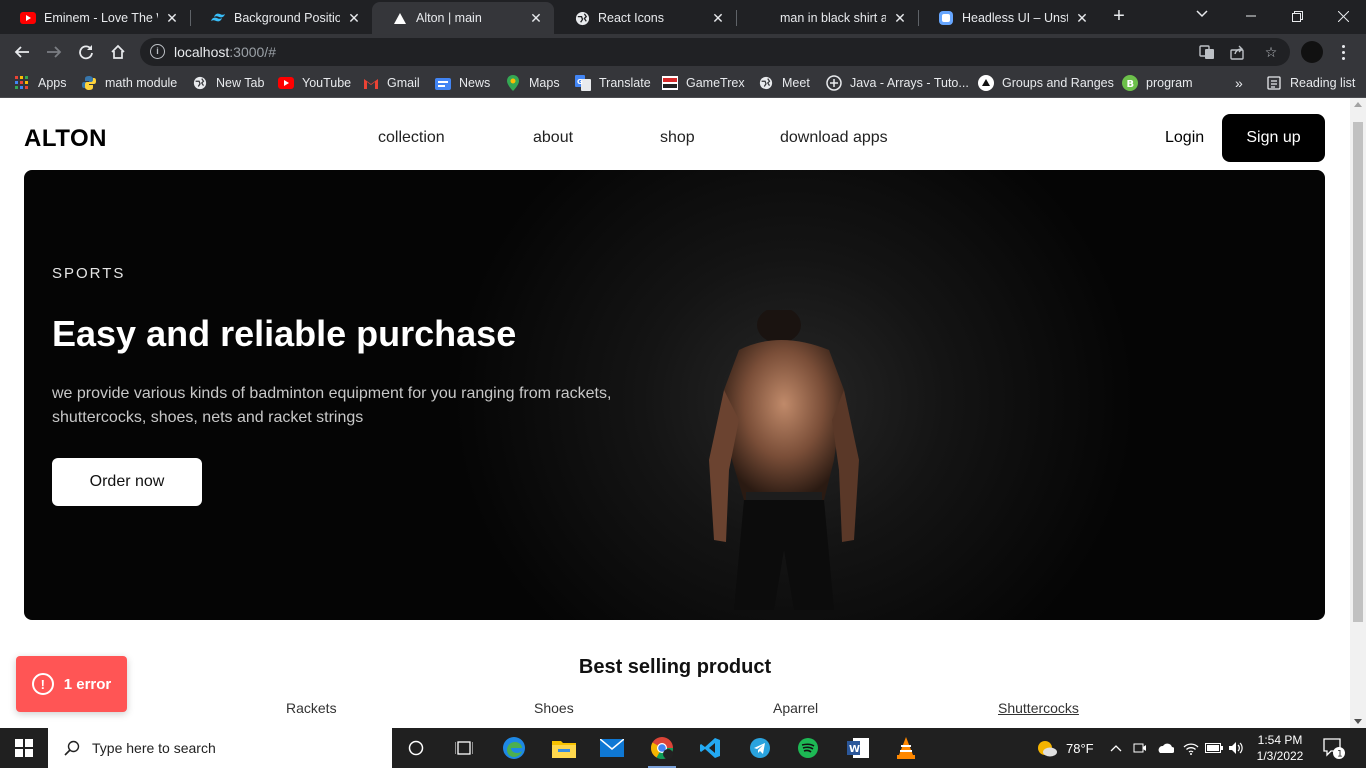 This screenshot has width=1366, height=768. Describe the element at coordinates (827, 18) in the screenshot. I see `tab-unsplash: man in black shirt and ✕` at that location.